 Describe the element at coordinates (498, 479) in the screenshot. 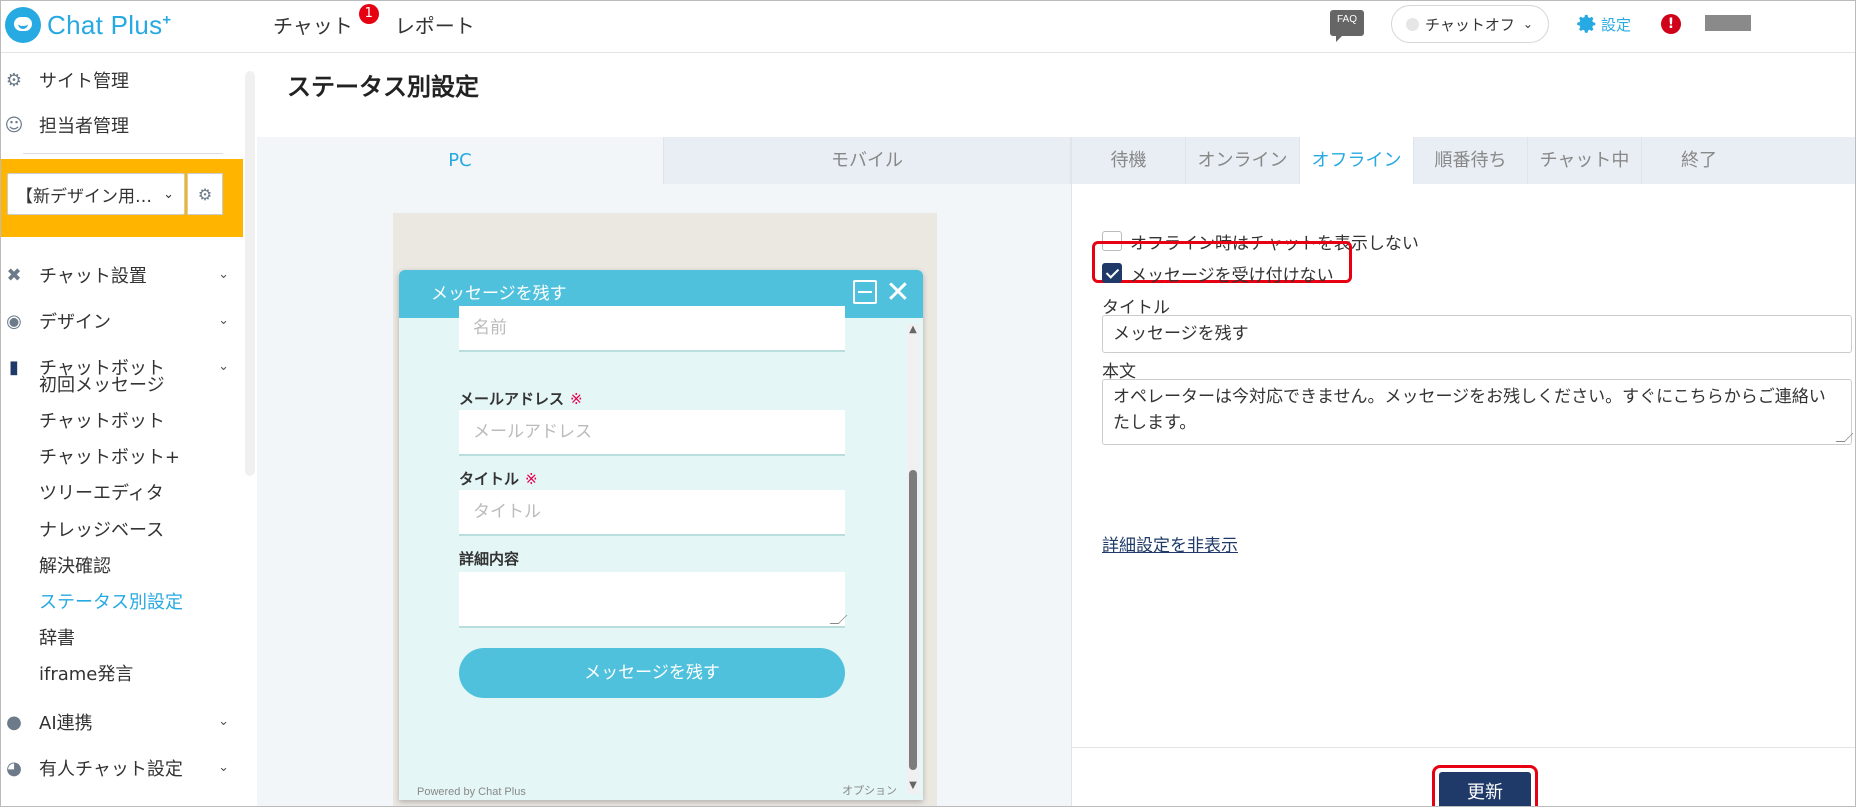

I see `widget-title-label: タイトル ※` at that location.